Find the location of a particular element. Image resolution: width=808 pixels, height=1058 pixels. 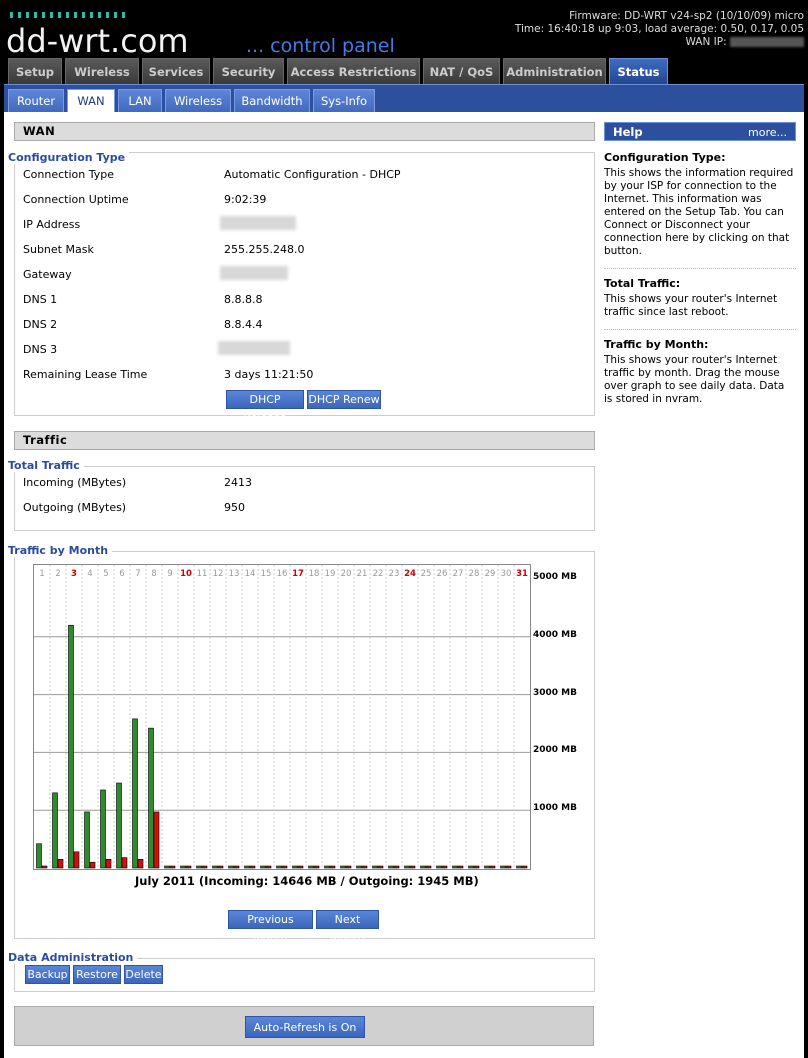

dns1-value: 8.8.8.8 is located at coordinates (243, 299).